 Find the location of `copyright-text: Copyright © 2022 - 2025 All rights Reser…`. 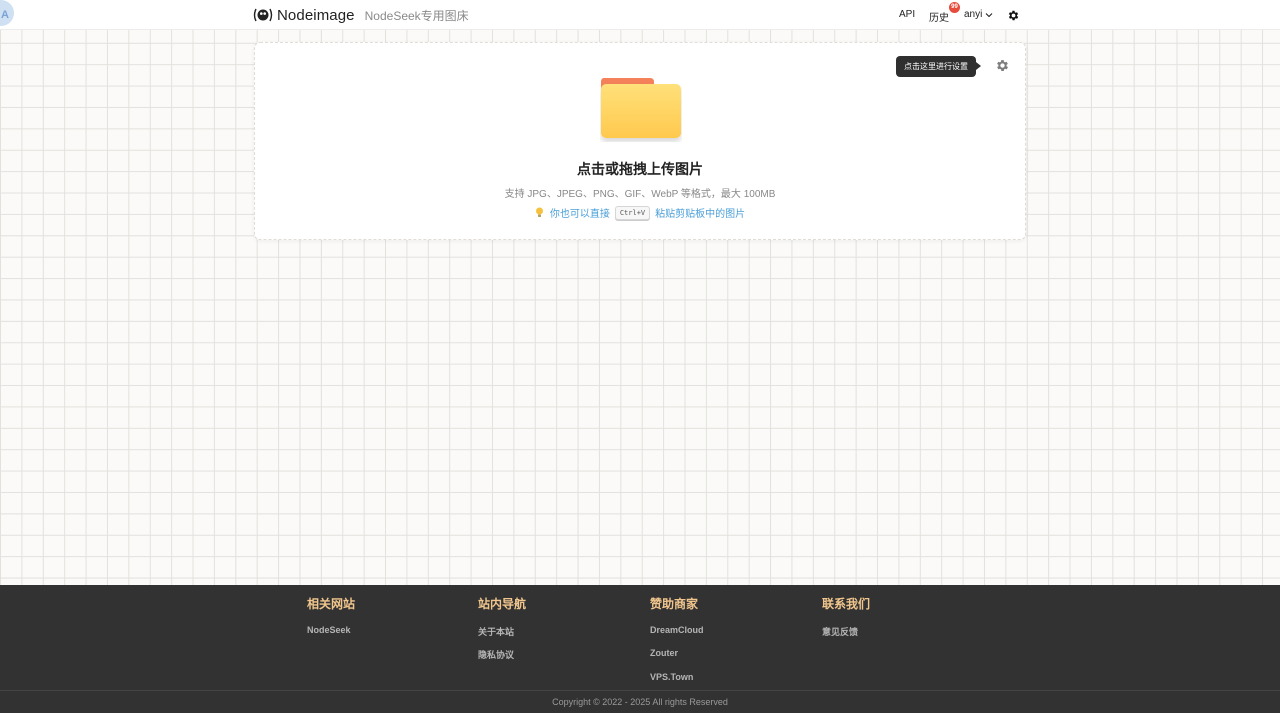

copyright-text: Copyright © 2022 - 2025 All rights Reser… is located at coordinates (640, 702).